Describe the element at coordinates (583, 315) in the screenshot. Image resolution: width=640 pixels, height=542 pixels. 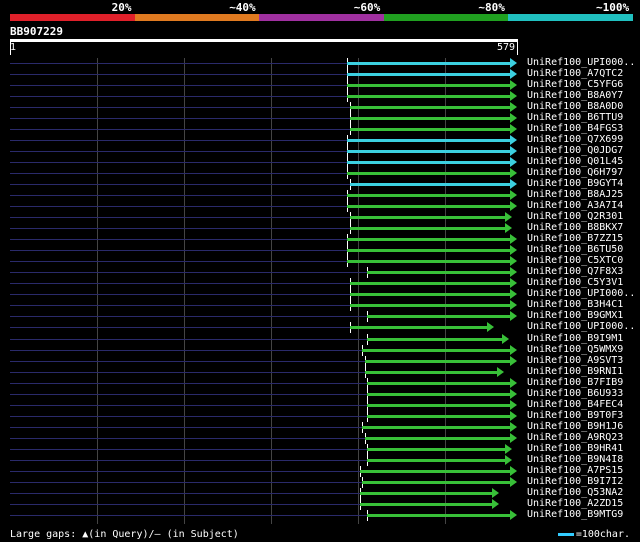
I see `hit-name-link: UniRef100_B9GMX1` at that location.